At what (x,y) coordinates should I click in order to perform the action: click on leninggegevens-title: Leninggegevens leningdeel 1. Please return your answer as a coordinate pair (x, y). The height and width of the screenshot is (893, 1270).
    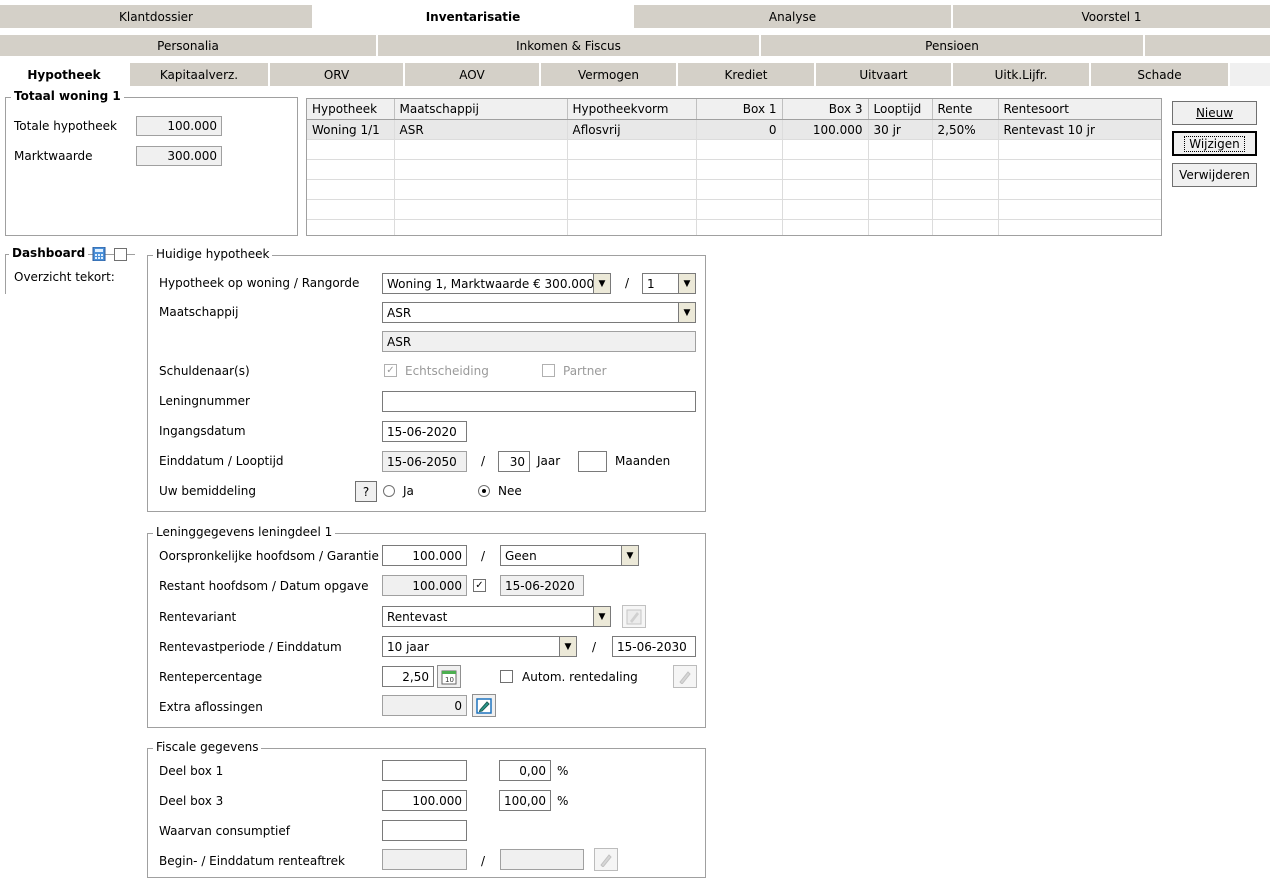
    Looking at the image, I should click on (244, 532).